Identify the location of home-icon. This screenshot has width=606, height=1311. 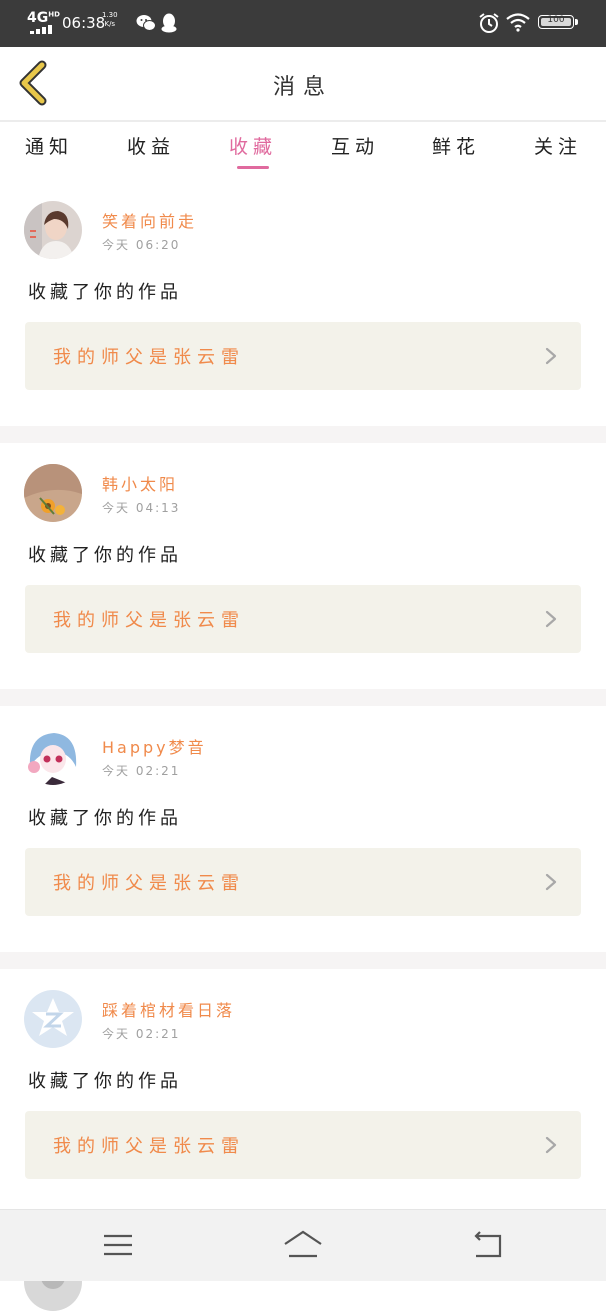
(303, 1245).